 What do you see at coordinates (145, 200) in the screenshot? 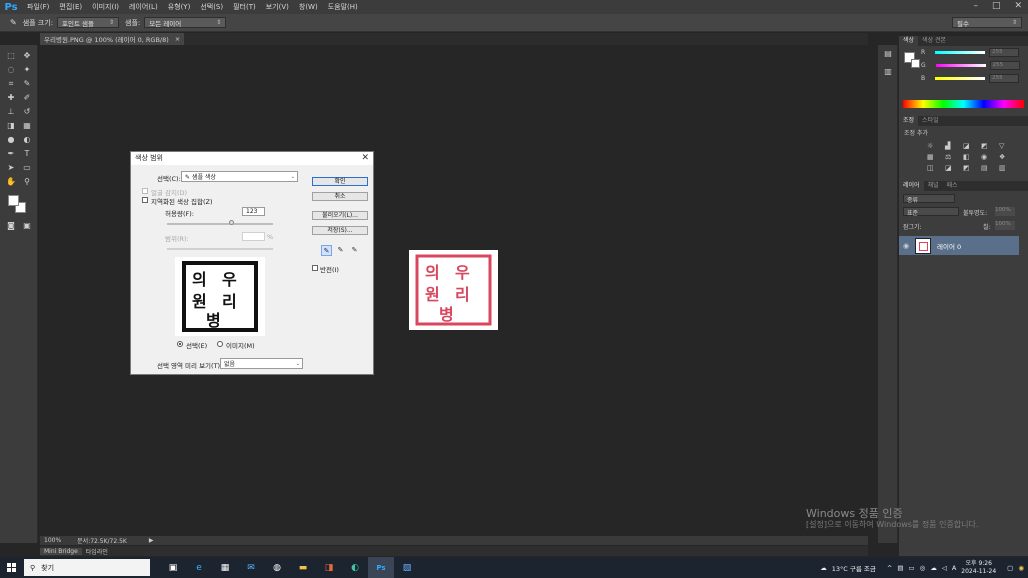
I see `localized-checkbox` at bounding box center [145, 200].